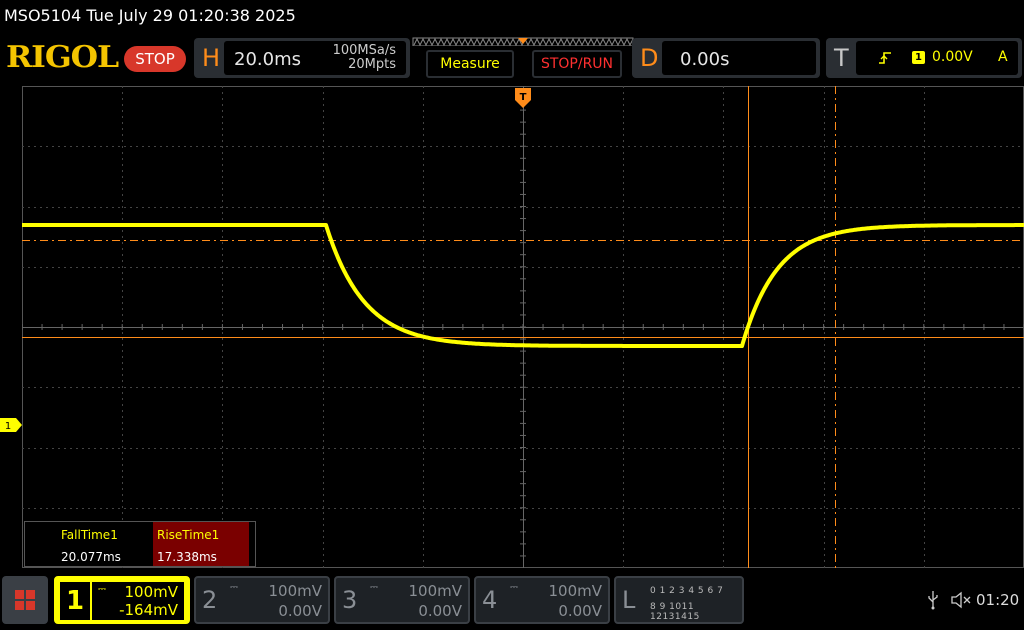 This screenshot has width=1024, height=630. Describe the element at coordinates (918, 57) in the screenshot. I see `trigger-channel-badge: 1` at that location.